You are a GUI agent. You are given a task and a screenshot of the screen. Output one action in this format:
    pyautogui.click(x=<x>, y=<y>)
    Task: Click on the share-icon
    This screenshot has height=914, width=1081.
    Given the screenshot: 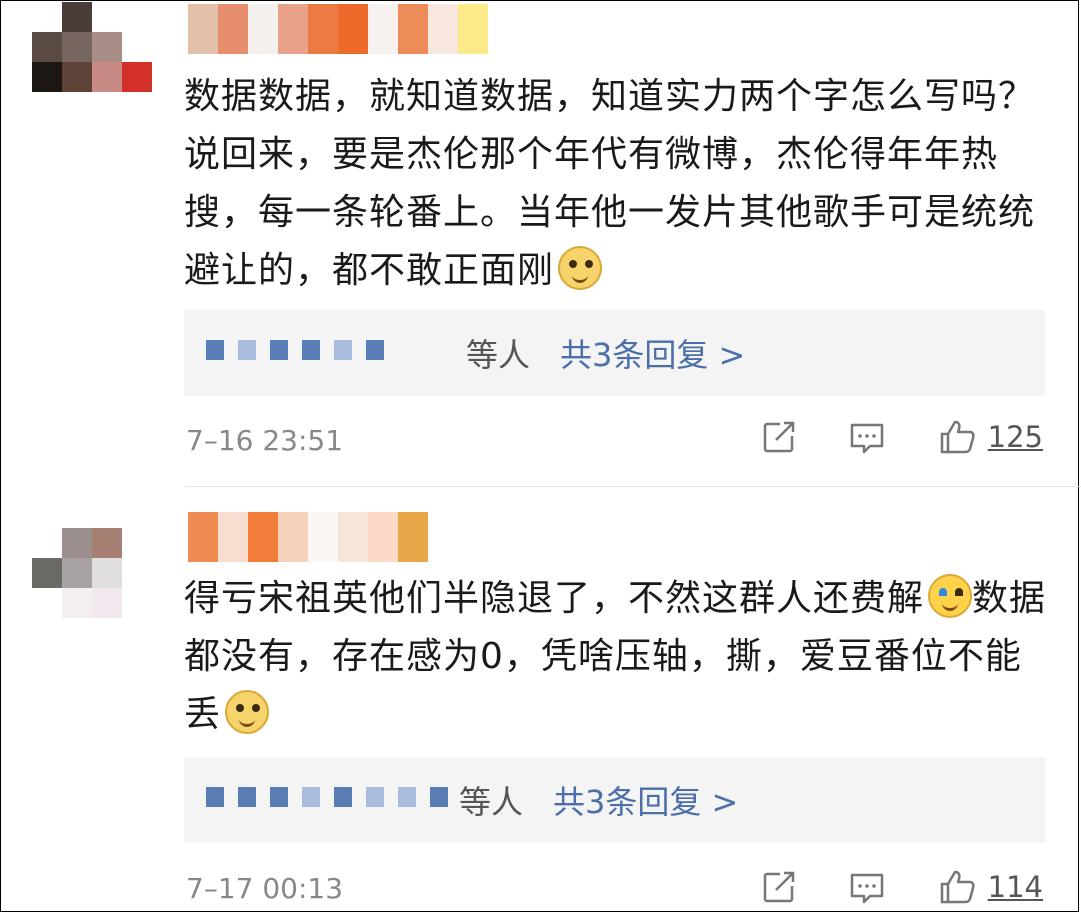 What is the action you would take?
    pyautogui.click(x=779, y=887)
    